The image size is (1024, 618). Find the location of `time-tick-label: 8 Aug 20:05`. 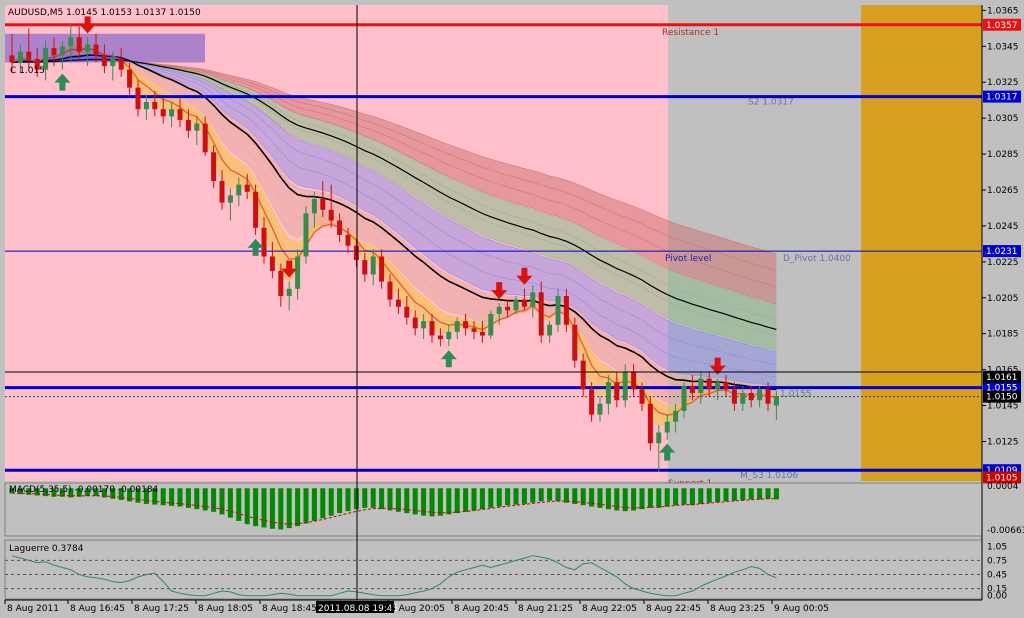

time-tick-label: 8 Aug 20:05 is located at coordinates (417, 609).